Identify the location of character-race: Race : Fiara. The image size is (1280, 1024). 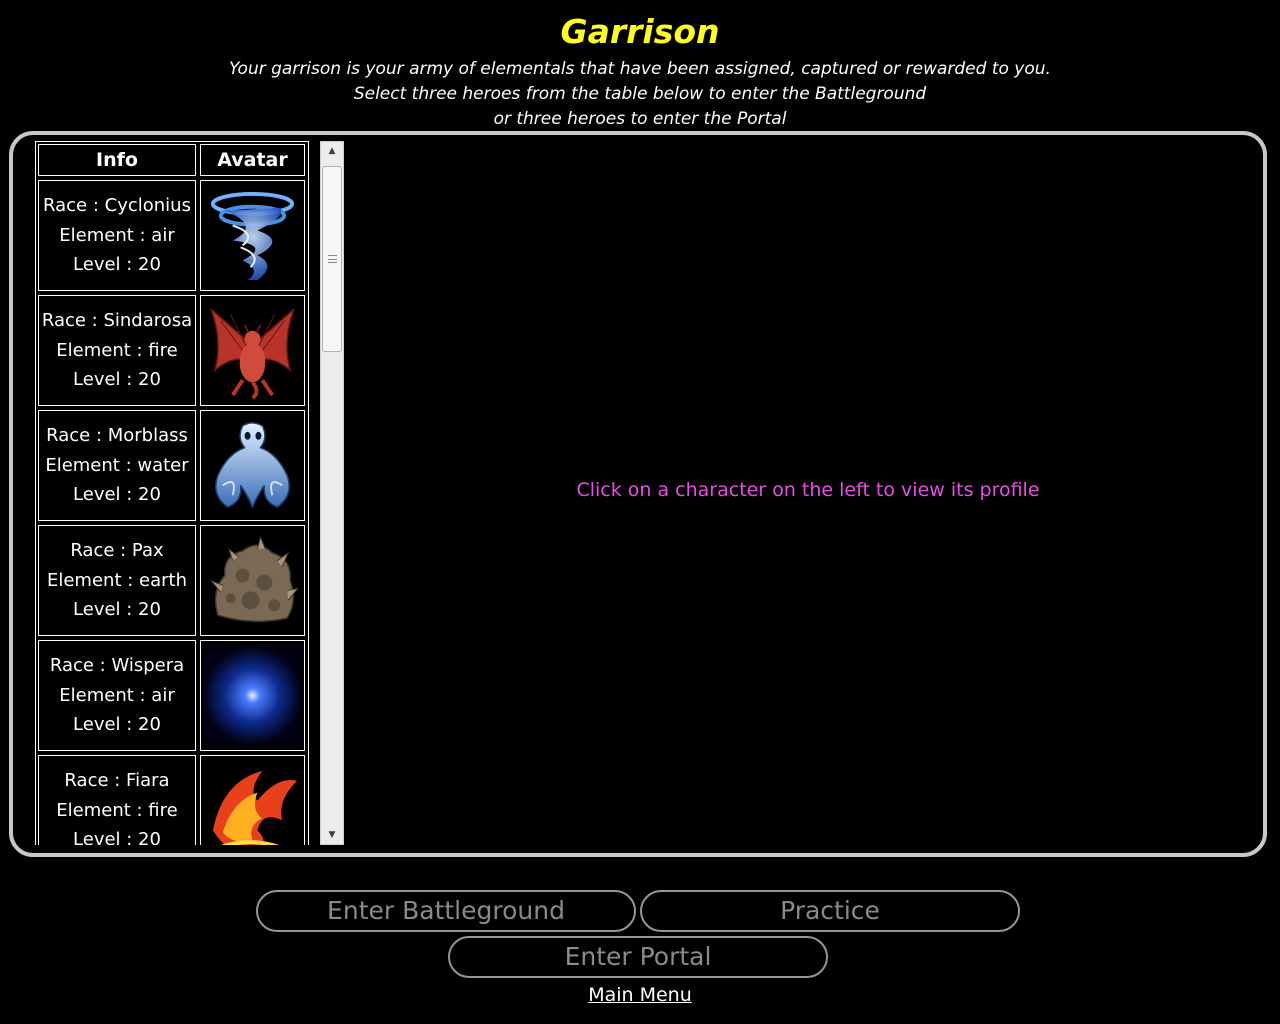
(117, 781).